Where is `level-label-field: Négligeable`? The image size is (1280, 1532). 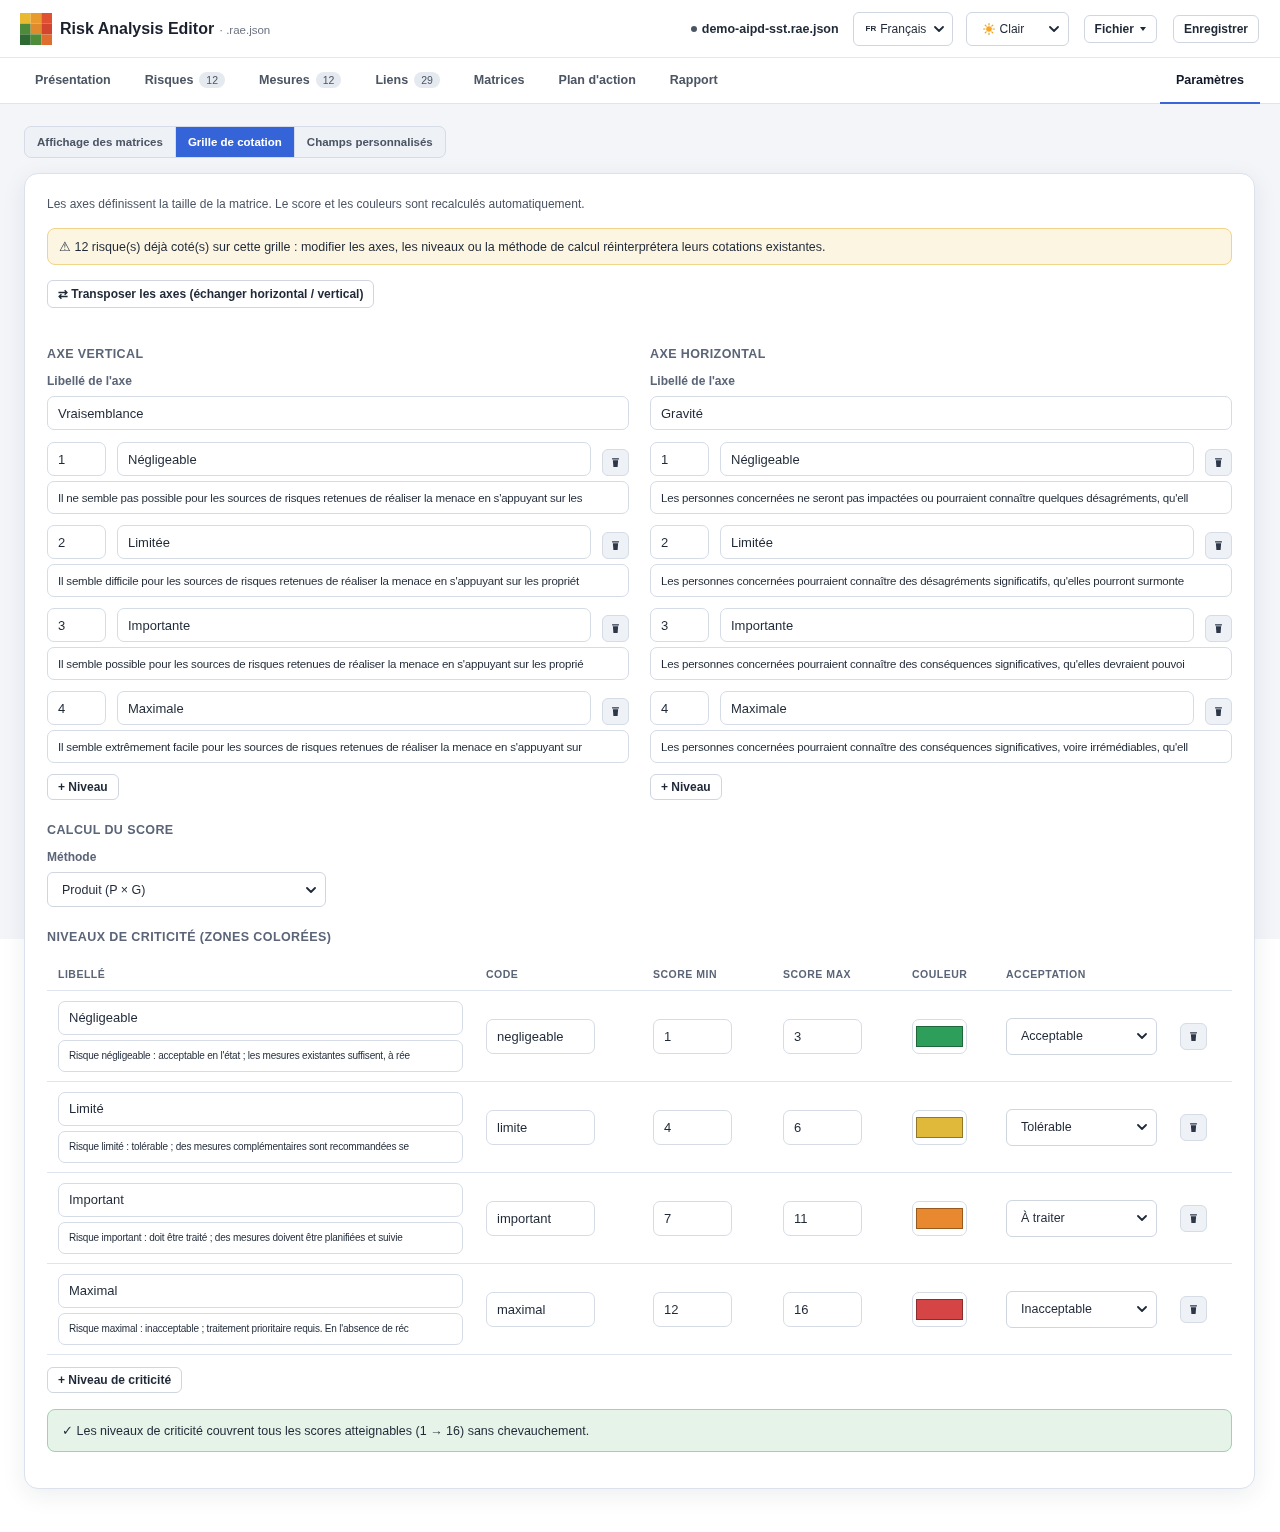
level-label-field: Négligeable is located at coordinates (260, 1017).